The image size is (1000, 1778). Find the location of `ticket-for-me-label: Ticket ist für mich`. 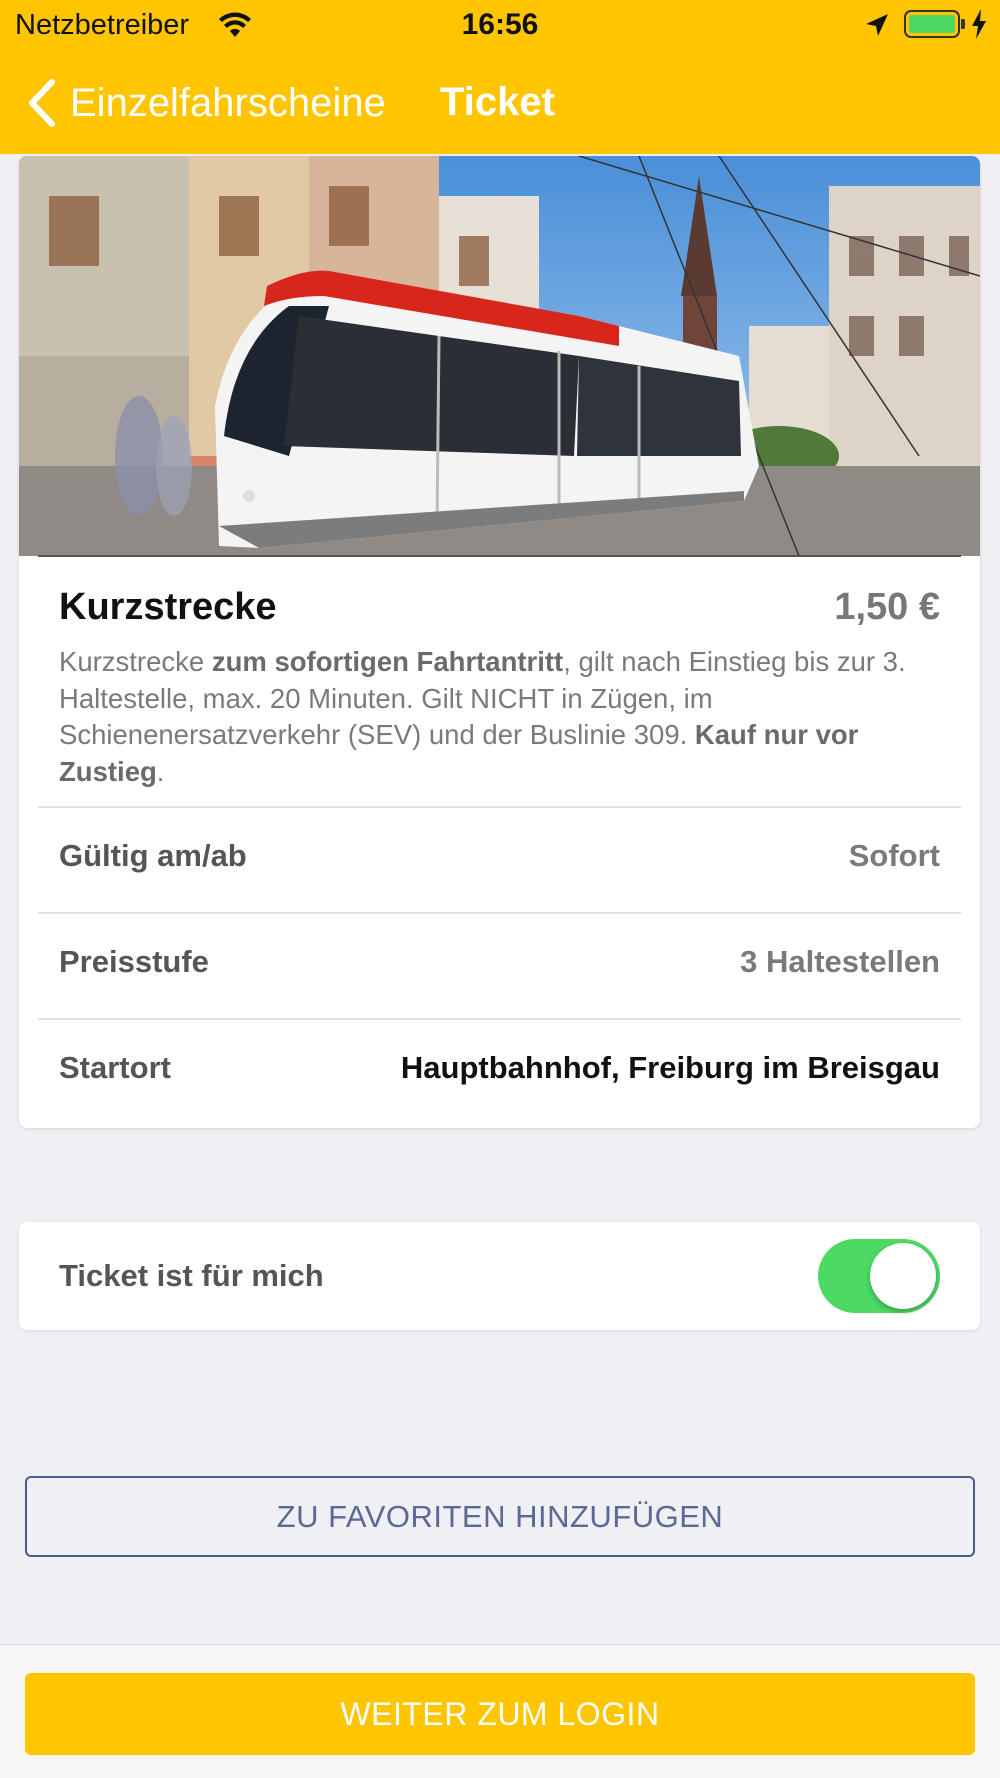

ticket-for-me-label: Ticket ist für mich is located at coordinates (191, 1275).